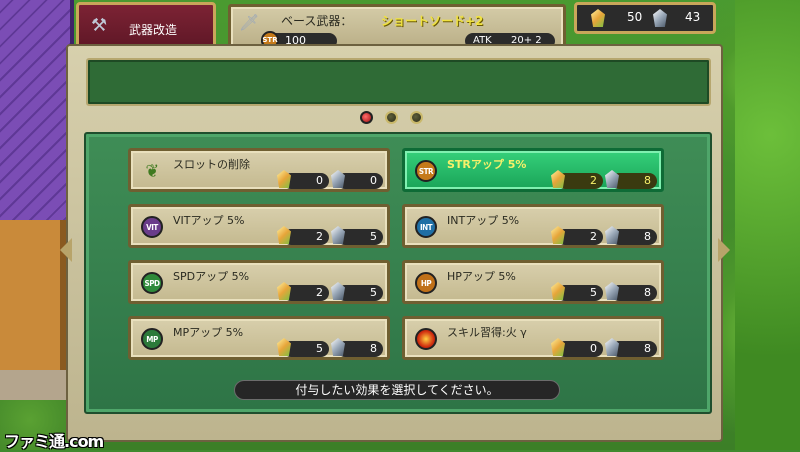 The height and width of the screenshot is (452, 800). What do you see at coordinates (259, 282) in the screenshot?
I see `effect-slot-spd: SPD SPDアップ 5% 2 5` at bounding box center [259, 282].